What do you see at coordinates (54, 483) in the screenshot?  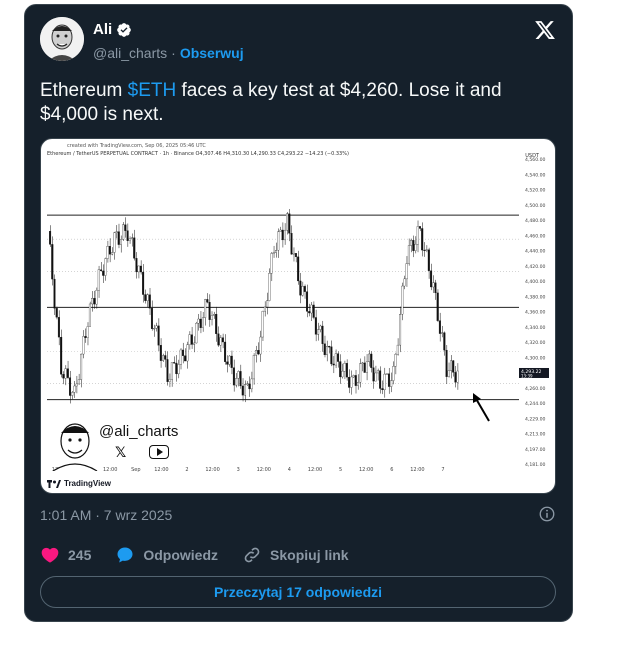 I see `tradingview-logo-icon` at bounding box center [54, 483].